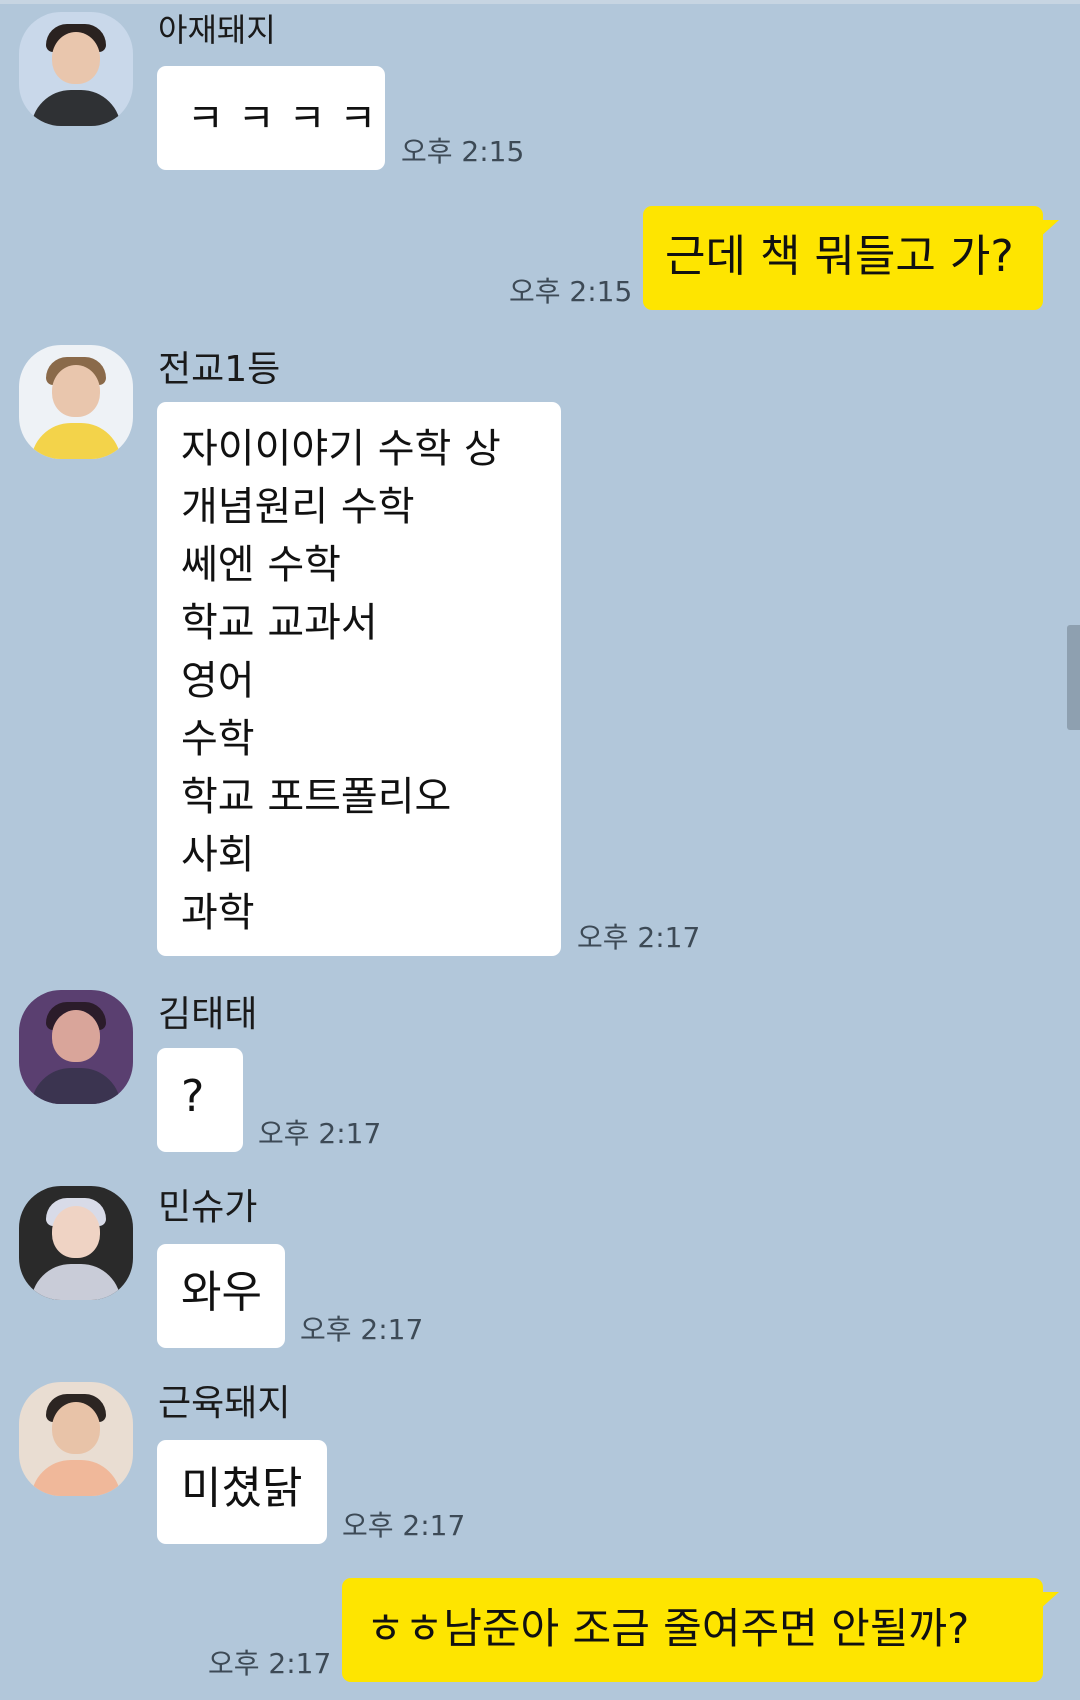 The image size is (1080, 1700). I want to click on scrollbar-thumb, so click(1073, 677).